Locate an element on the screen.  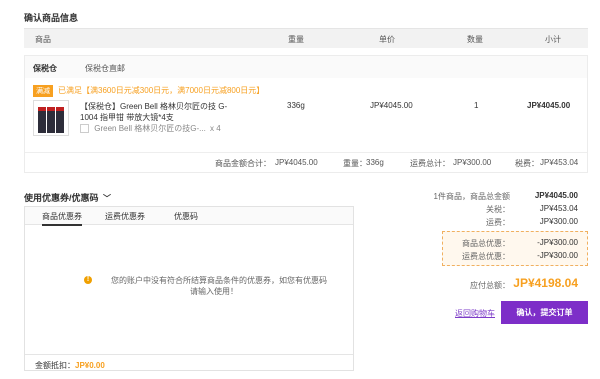
confirm-order-button: 确认，提交订单 is located at coordinates (544, 312).